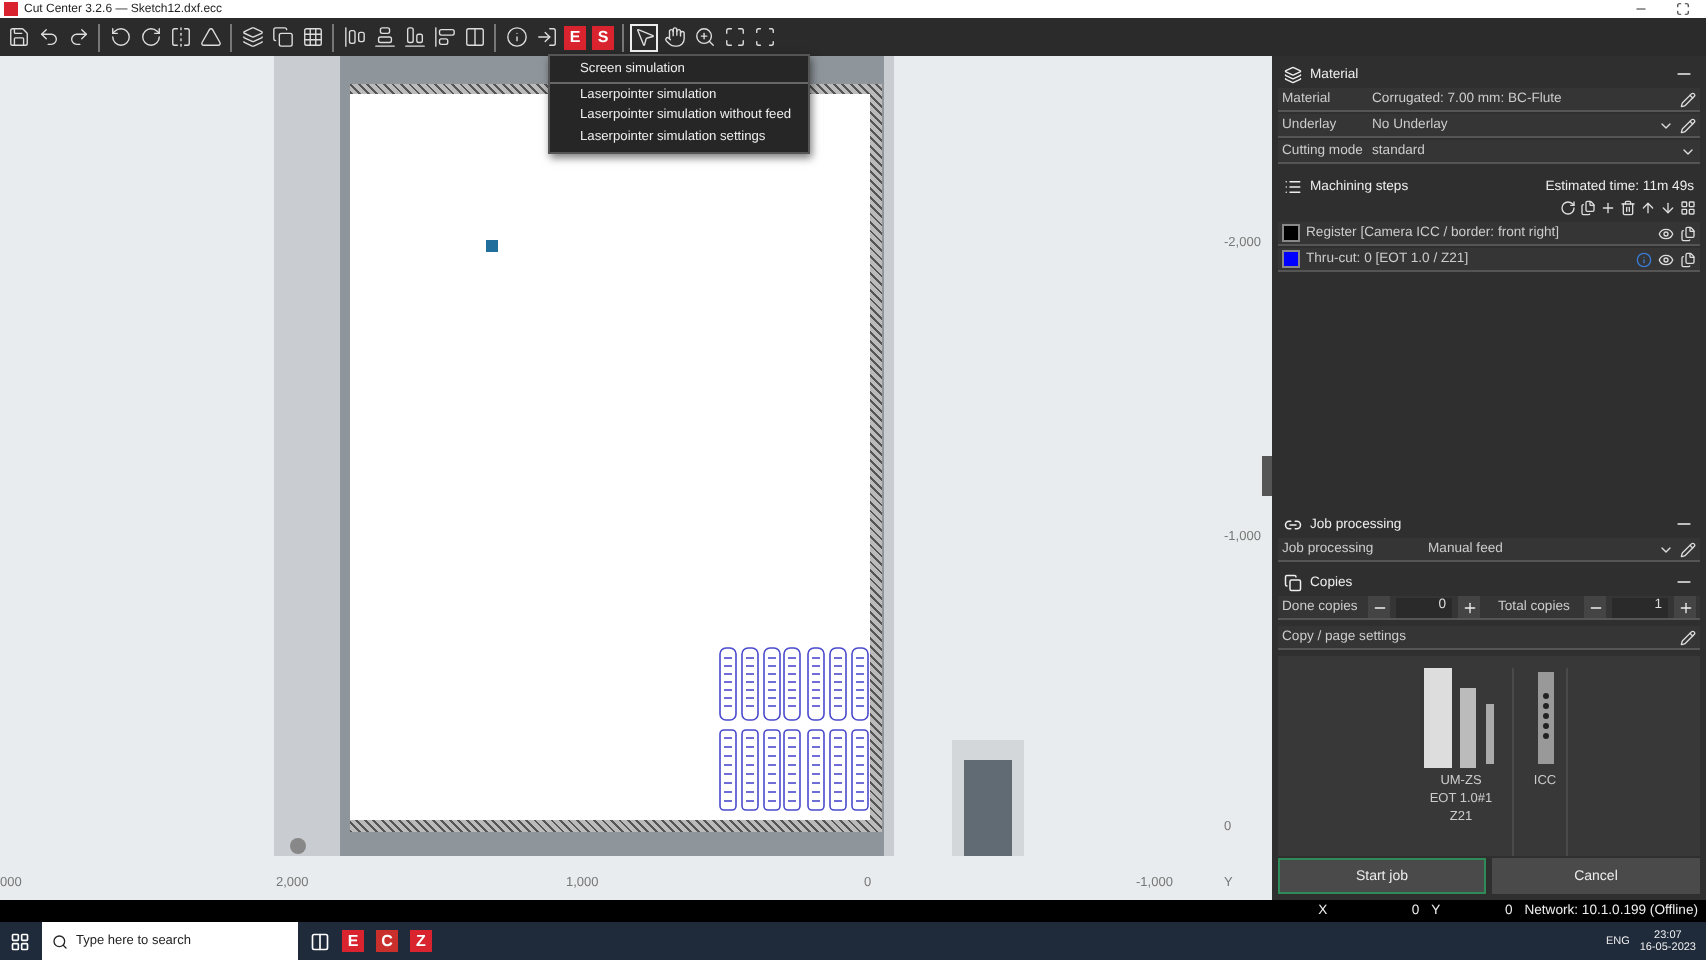 The width and height of the screenshot is (1706, 960). I want to click on app-icon: C, so click(387, 941).